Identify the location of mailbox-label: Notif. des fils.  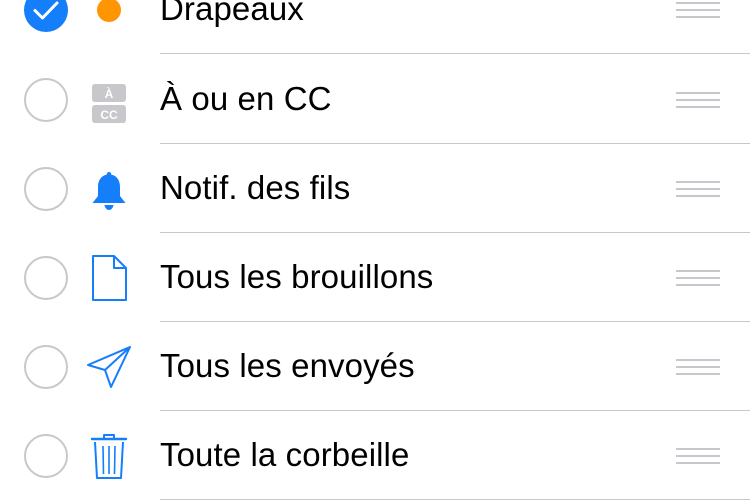
(255, 187).